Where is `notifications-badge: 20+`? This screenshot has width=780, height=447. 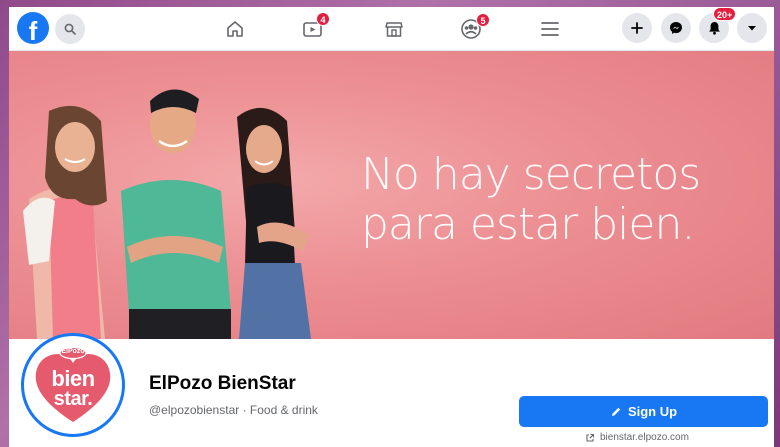 notifications-badge: 20+ is located at coordinates (725, 14).